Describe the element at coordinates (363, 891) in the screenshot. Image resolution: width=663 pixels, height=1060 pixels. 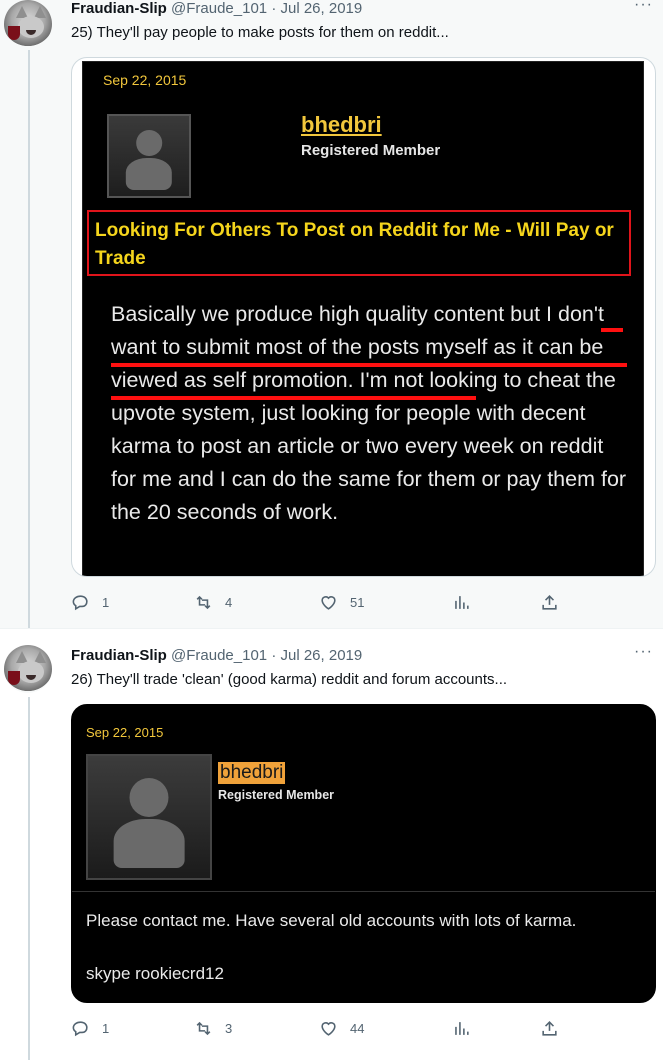
I see `divider` at that location.